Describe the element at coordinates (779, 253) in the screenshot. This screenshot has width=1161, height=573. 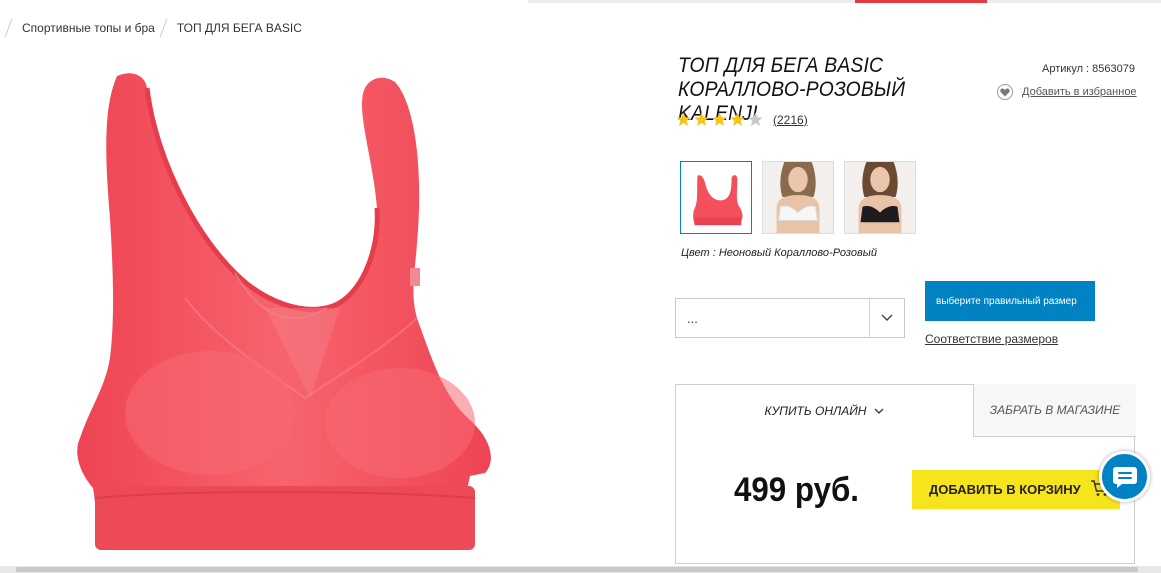
I see `color-label: Цвет : Неоновый Кораллово-Розовый` at that location.